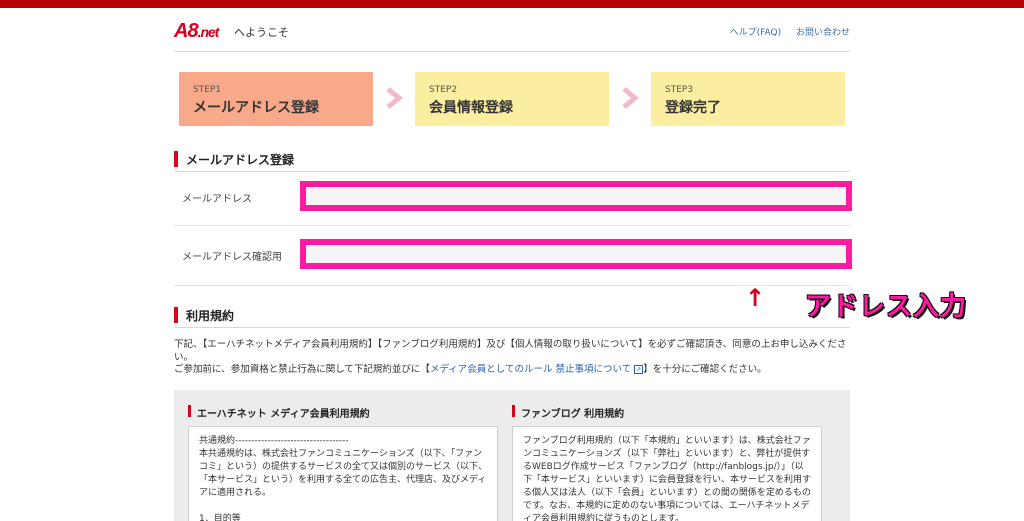  I want to click on email-confirm-input, so click(576, 254).